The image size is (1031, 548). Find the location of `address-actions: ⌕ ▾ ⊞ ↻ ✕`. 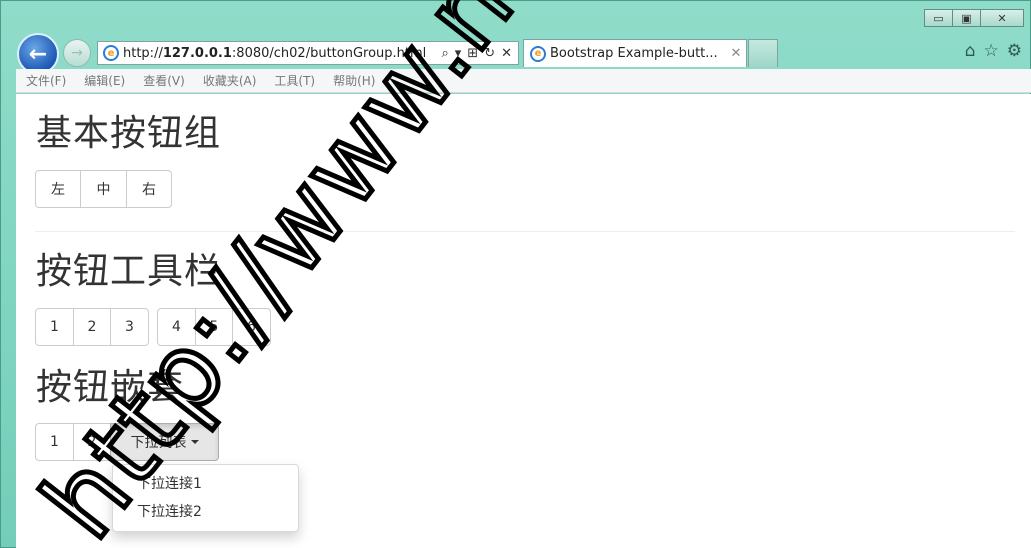

address-actions: ⌕ ▾ ⊞ ↻ ✕ is located at coordinates (479, 53).